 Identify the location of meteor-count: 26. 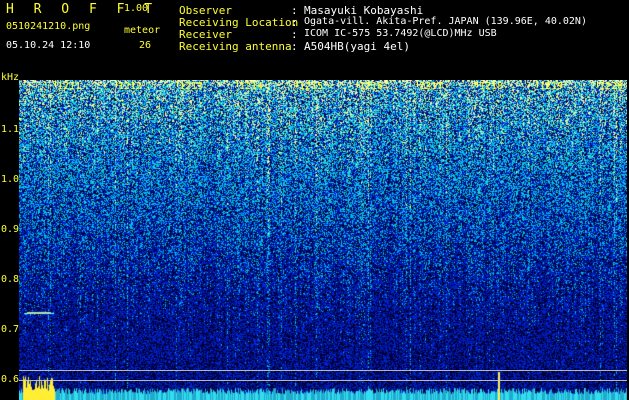
(145, 45).